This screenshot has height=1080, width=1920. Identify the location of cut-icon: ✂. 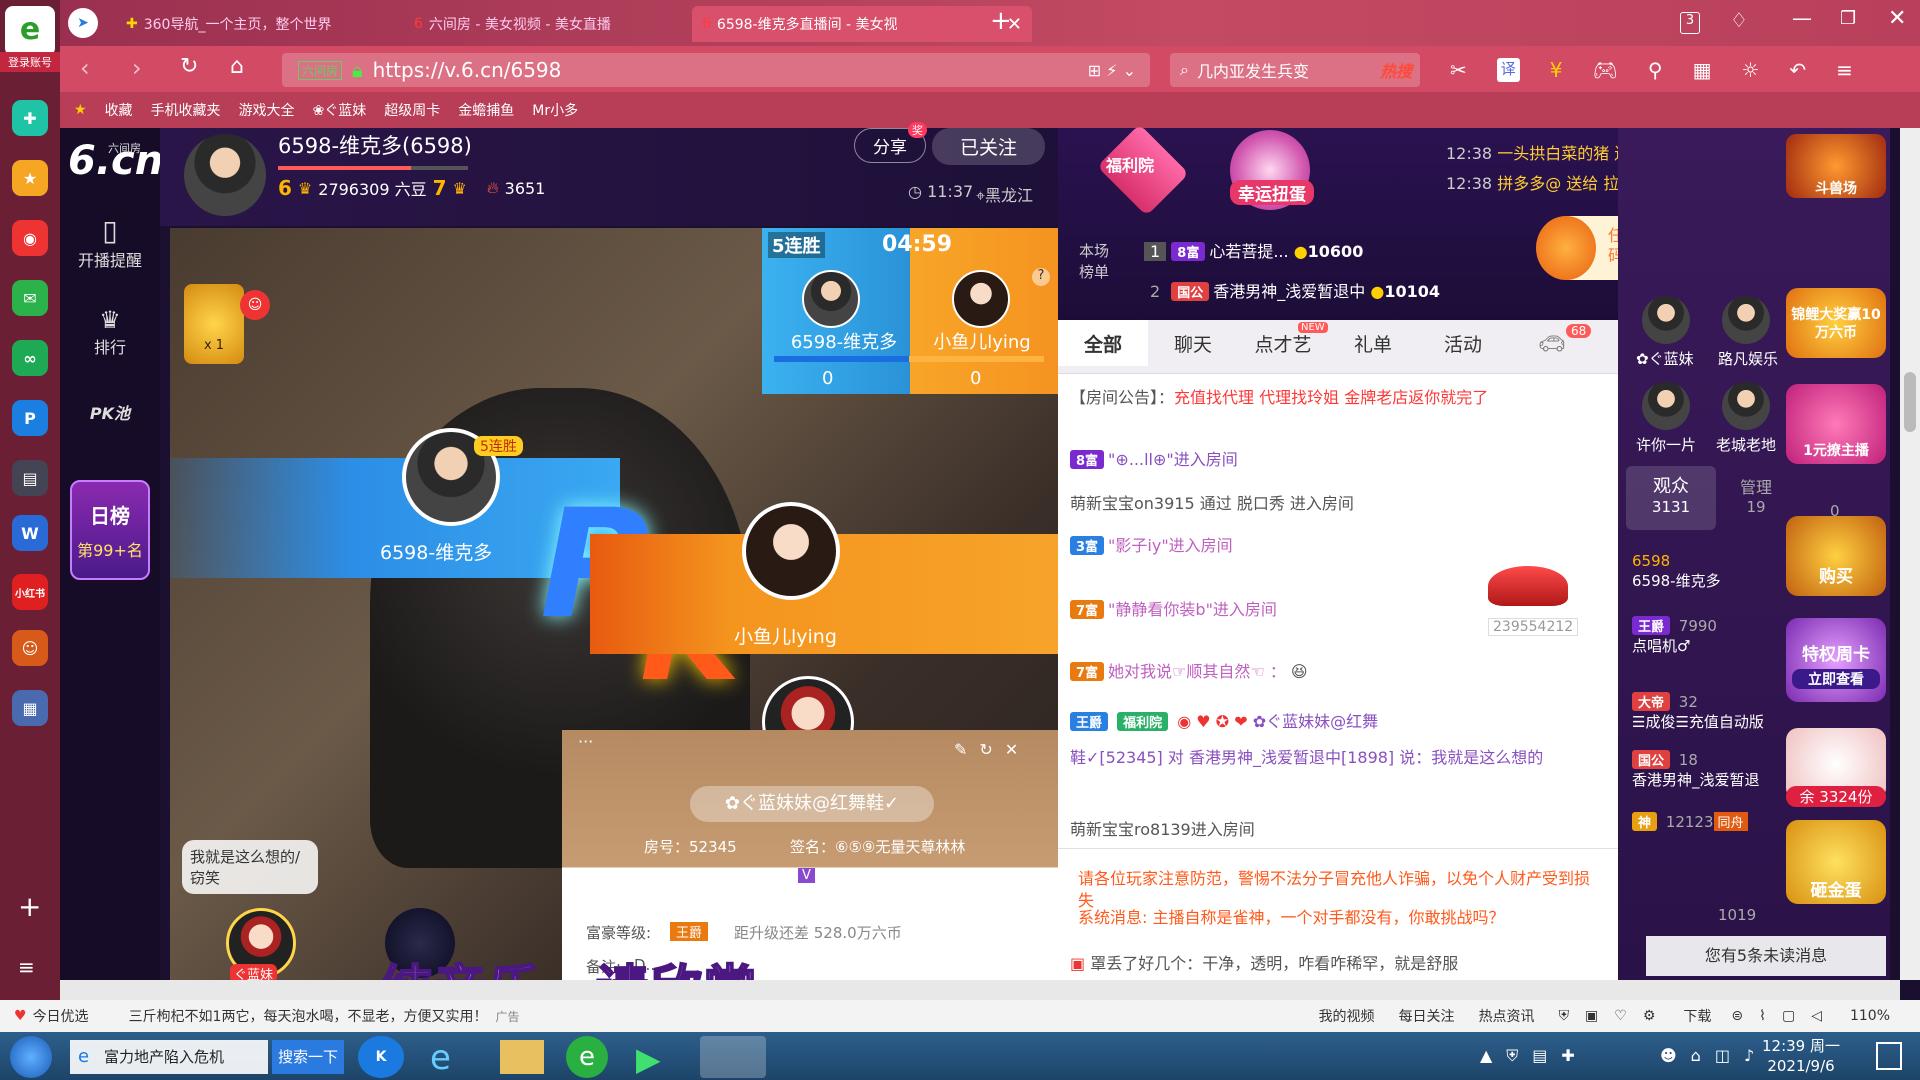
(1458, 70).